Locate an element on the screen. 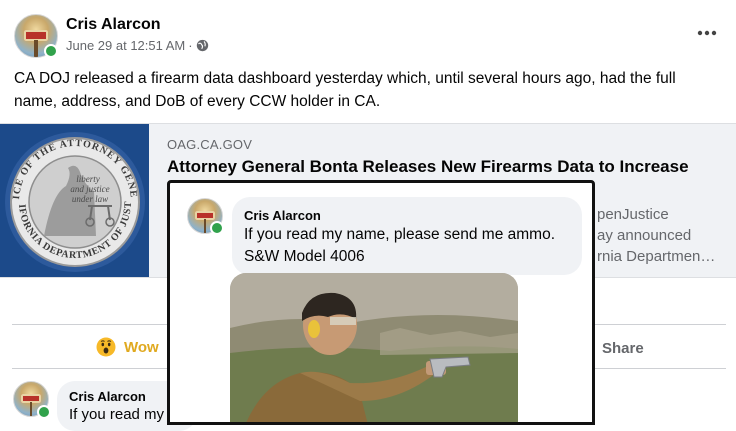 Image resolution: width=736 pixels, height=431 pixels. comment-text: If you read my is located at coordinates (117, 414).